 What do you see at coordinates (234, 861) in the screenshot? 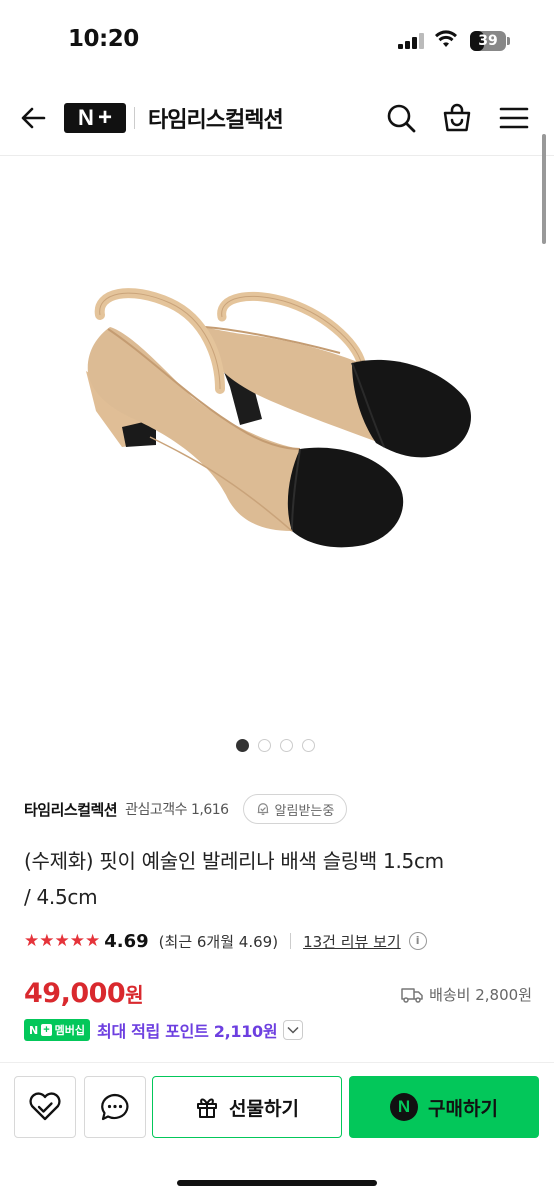
I see `product-title-line: (수제화) 핏이 예술인 발레리나 배색 슬링백 1.5cm` at bounding box center [234, 861].